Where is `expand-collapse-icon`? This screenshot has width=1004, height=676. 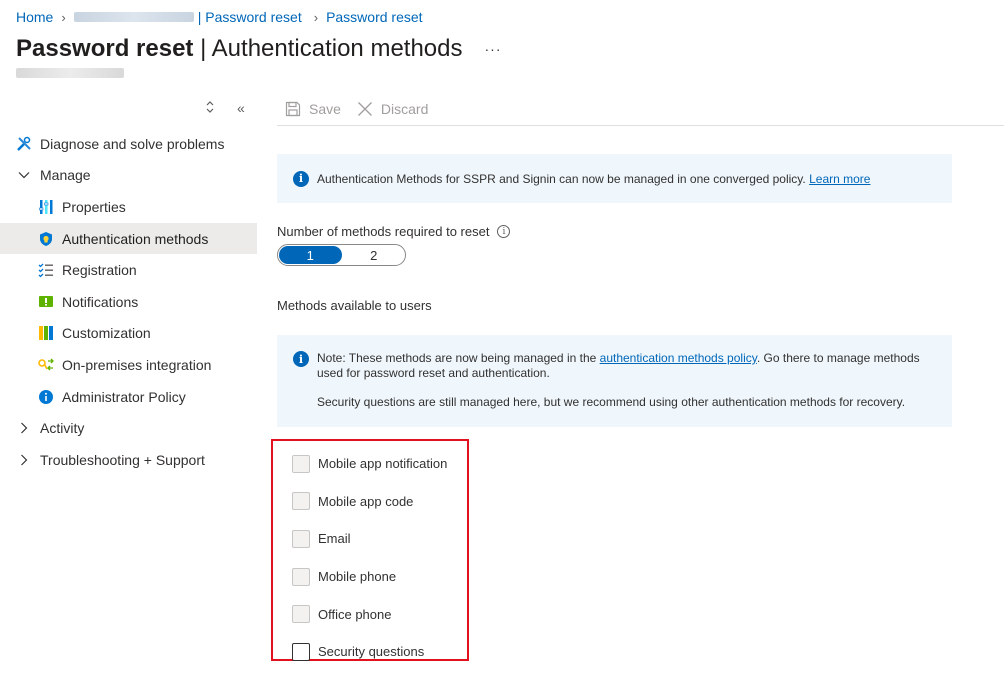
expand-collapse-icon is located at coordinates (210, 108).